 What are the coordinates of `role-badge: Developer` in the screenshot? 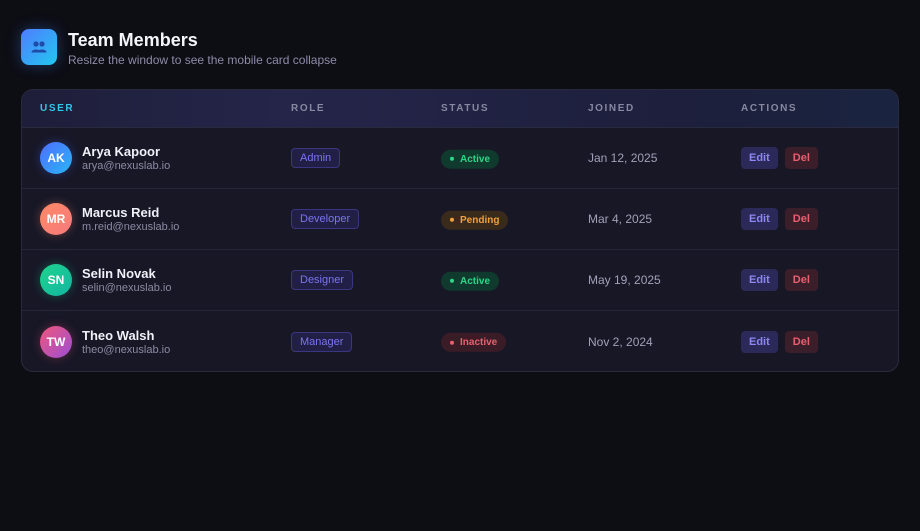 It's located at (325, 219).